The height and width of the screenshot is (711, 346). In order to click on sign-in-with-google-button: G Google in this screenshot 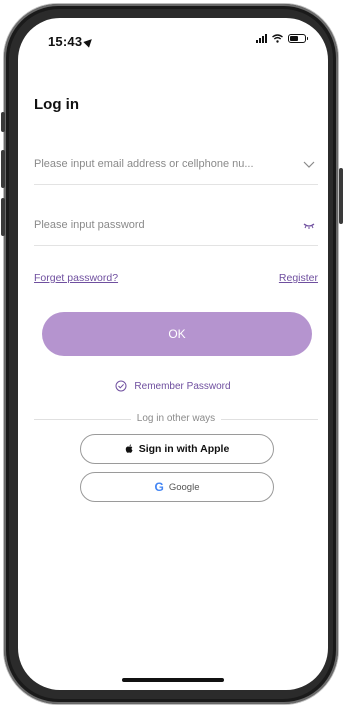, I will do `click(177, 487)`.